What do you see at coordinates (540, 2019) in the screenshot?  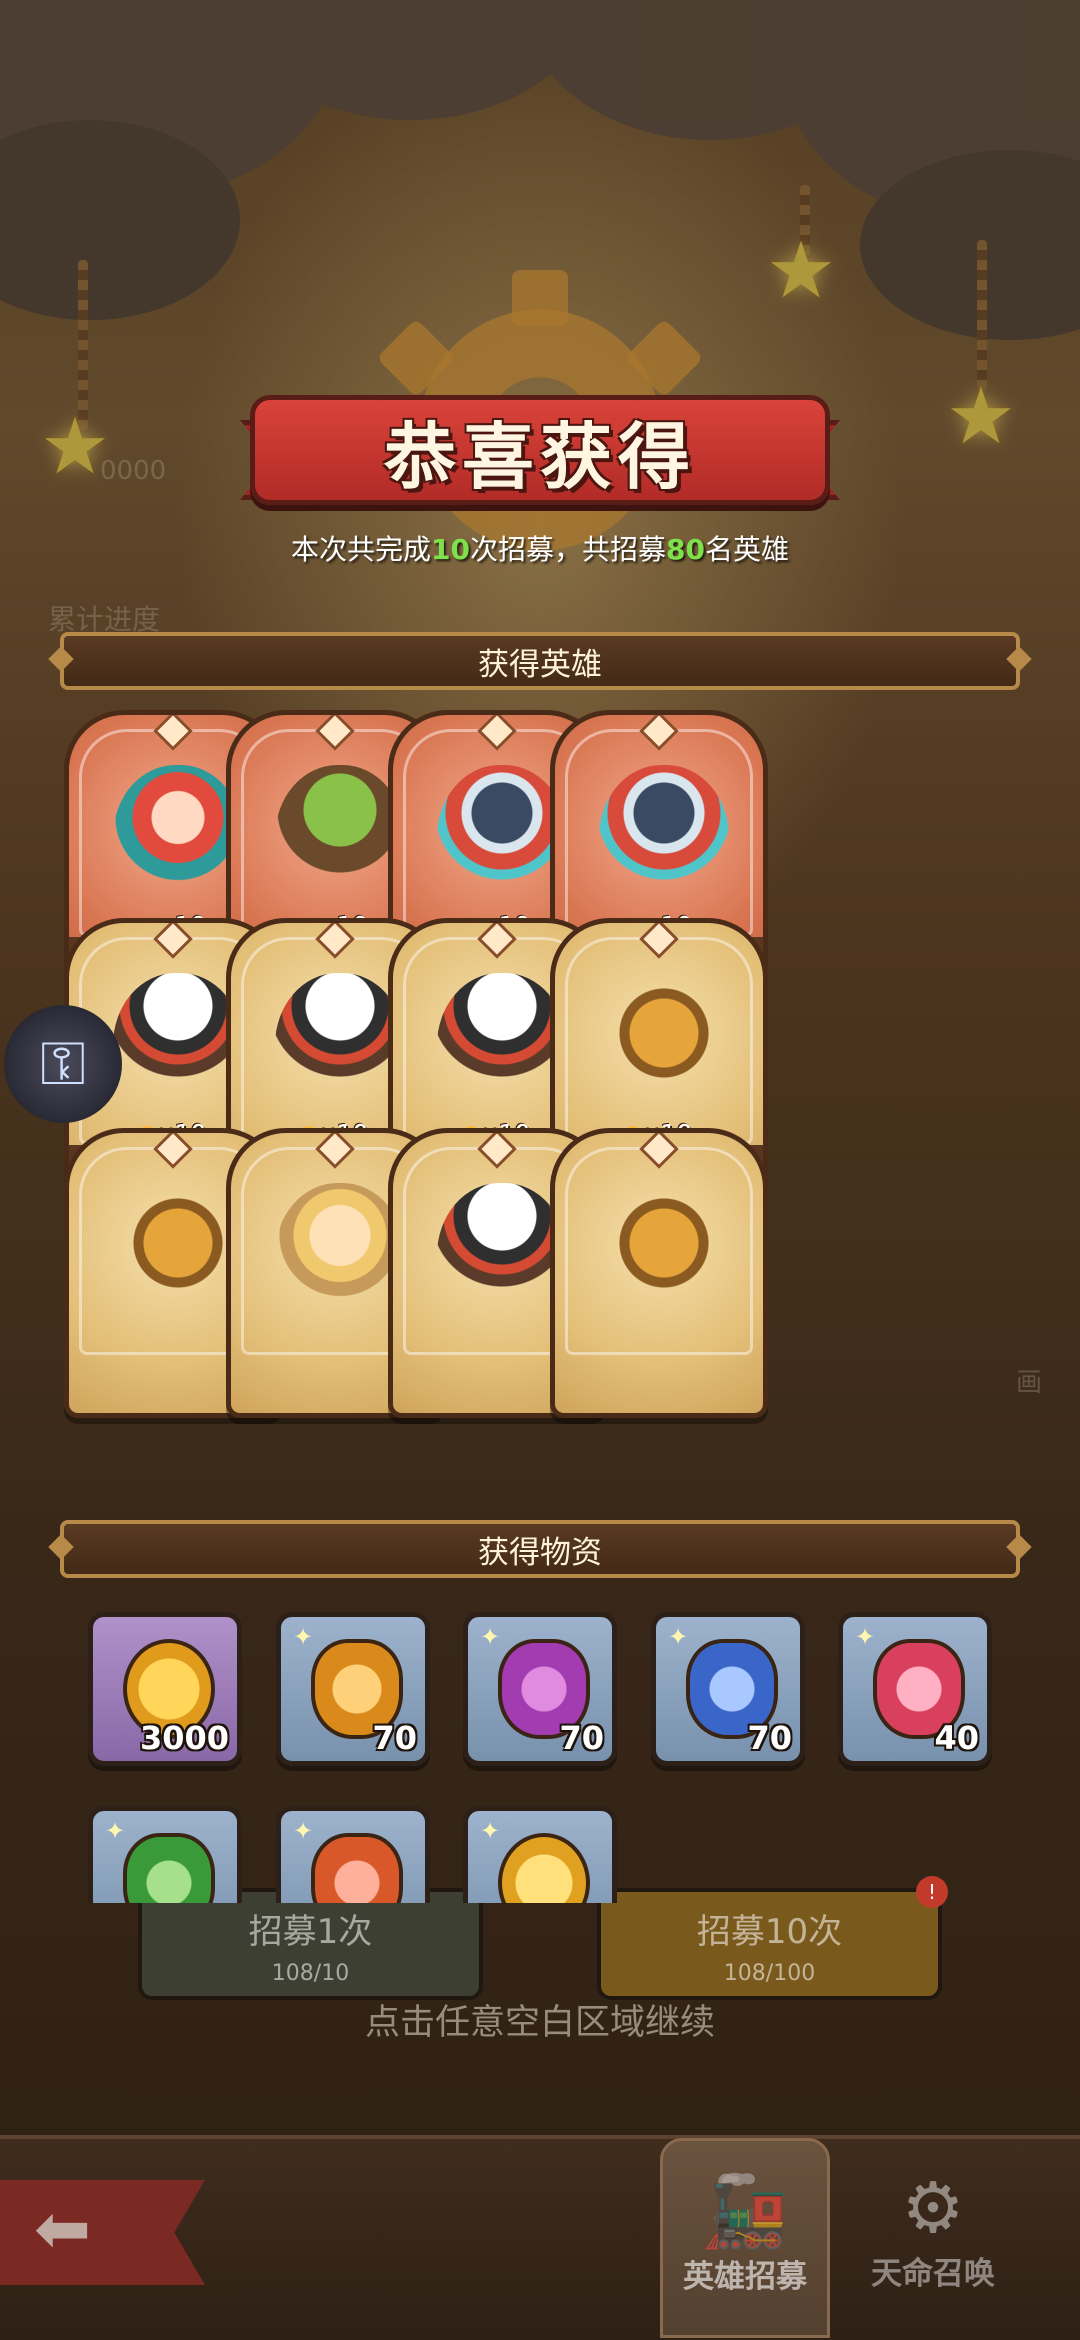 I see `continue-hint: 点击任意空白区域继续` at bounding box center [540, 2019].